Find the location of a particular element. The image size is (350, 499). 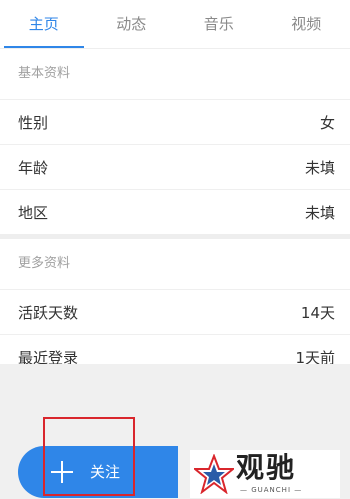

tab-music: 音乐 is located at coordinates (219, 24).